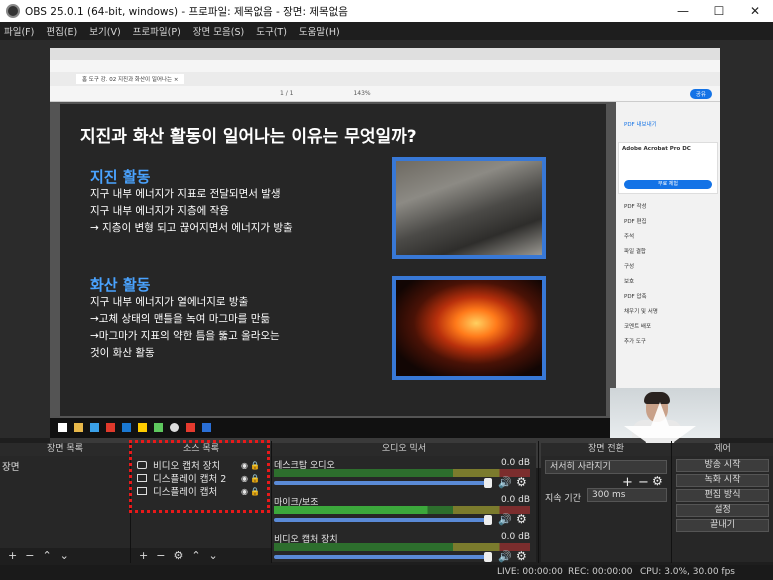  I want to click on remove-source-button: −, so click(160, 555).